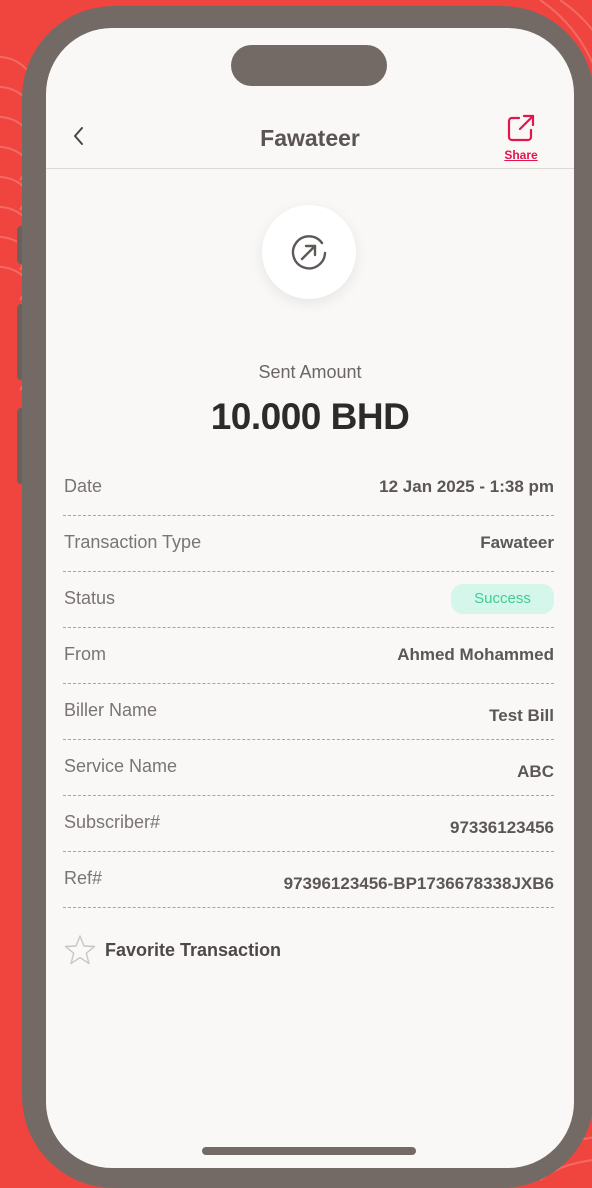  What do you see at coordinates (308, 768) in the screenshot?
I see `detail-row-service-name: Service Name ABC` at bounding box center [308, 768].